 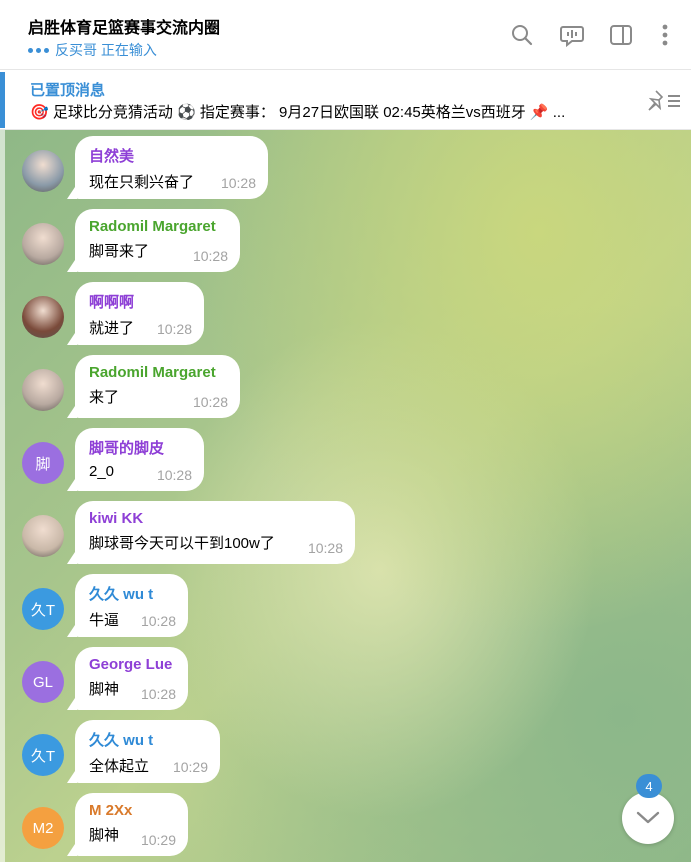 What do you see at coordinates (649, 786) in the screenshot?
I see `unread-badge: 4` at bounding box center [649, 786].